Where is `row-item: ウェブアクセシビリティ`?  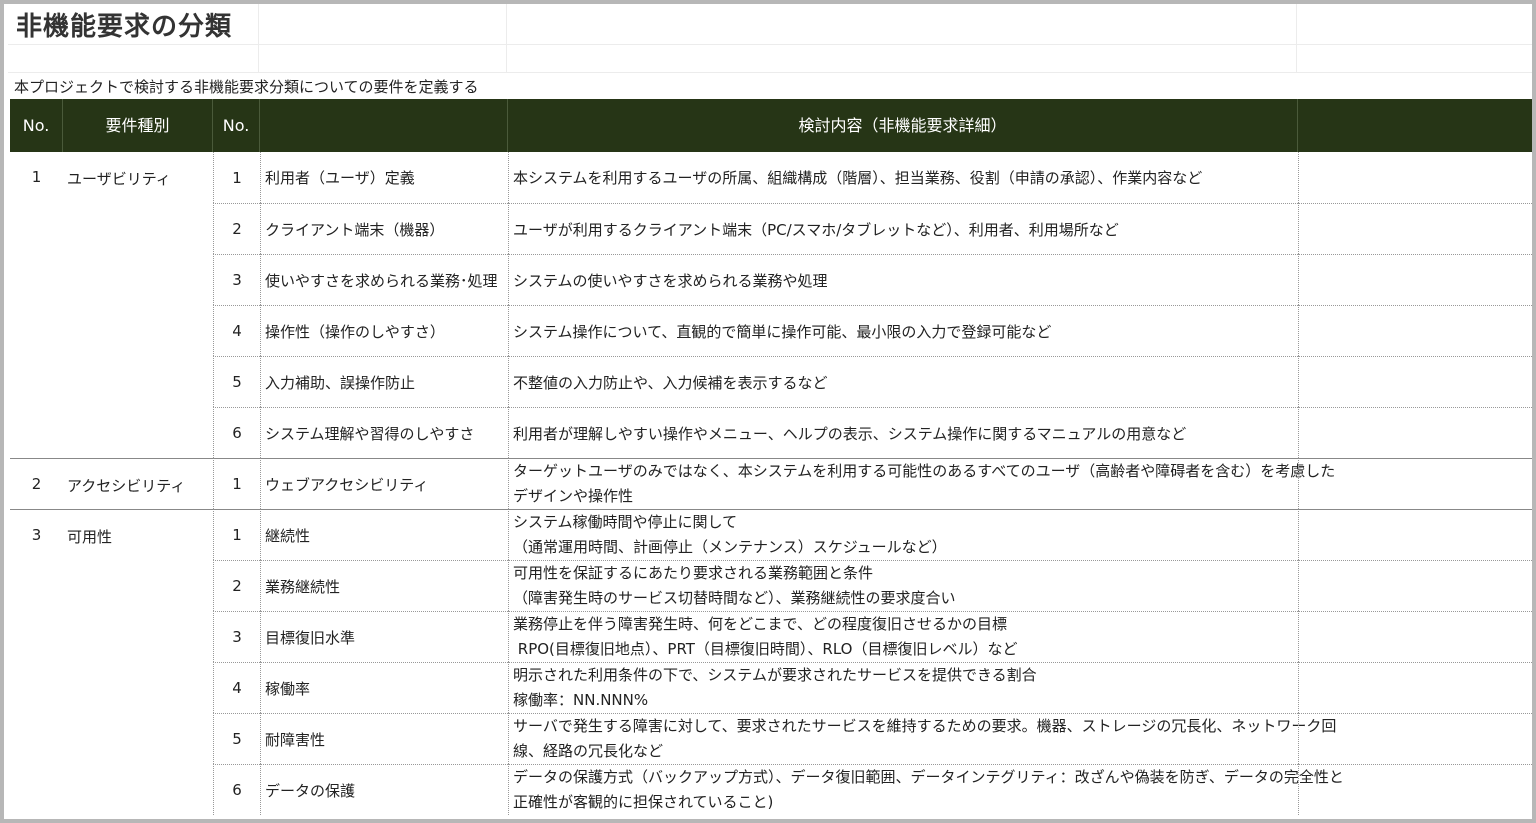 row-item: ウェブアクセシビリティ is located at coordinates (384, 483).